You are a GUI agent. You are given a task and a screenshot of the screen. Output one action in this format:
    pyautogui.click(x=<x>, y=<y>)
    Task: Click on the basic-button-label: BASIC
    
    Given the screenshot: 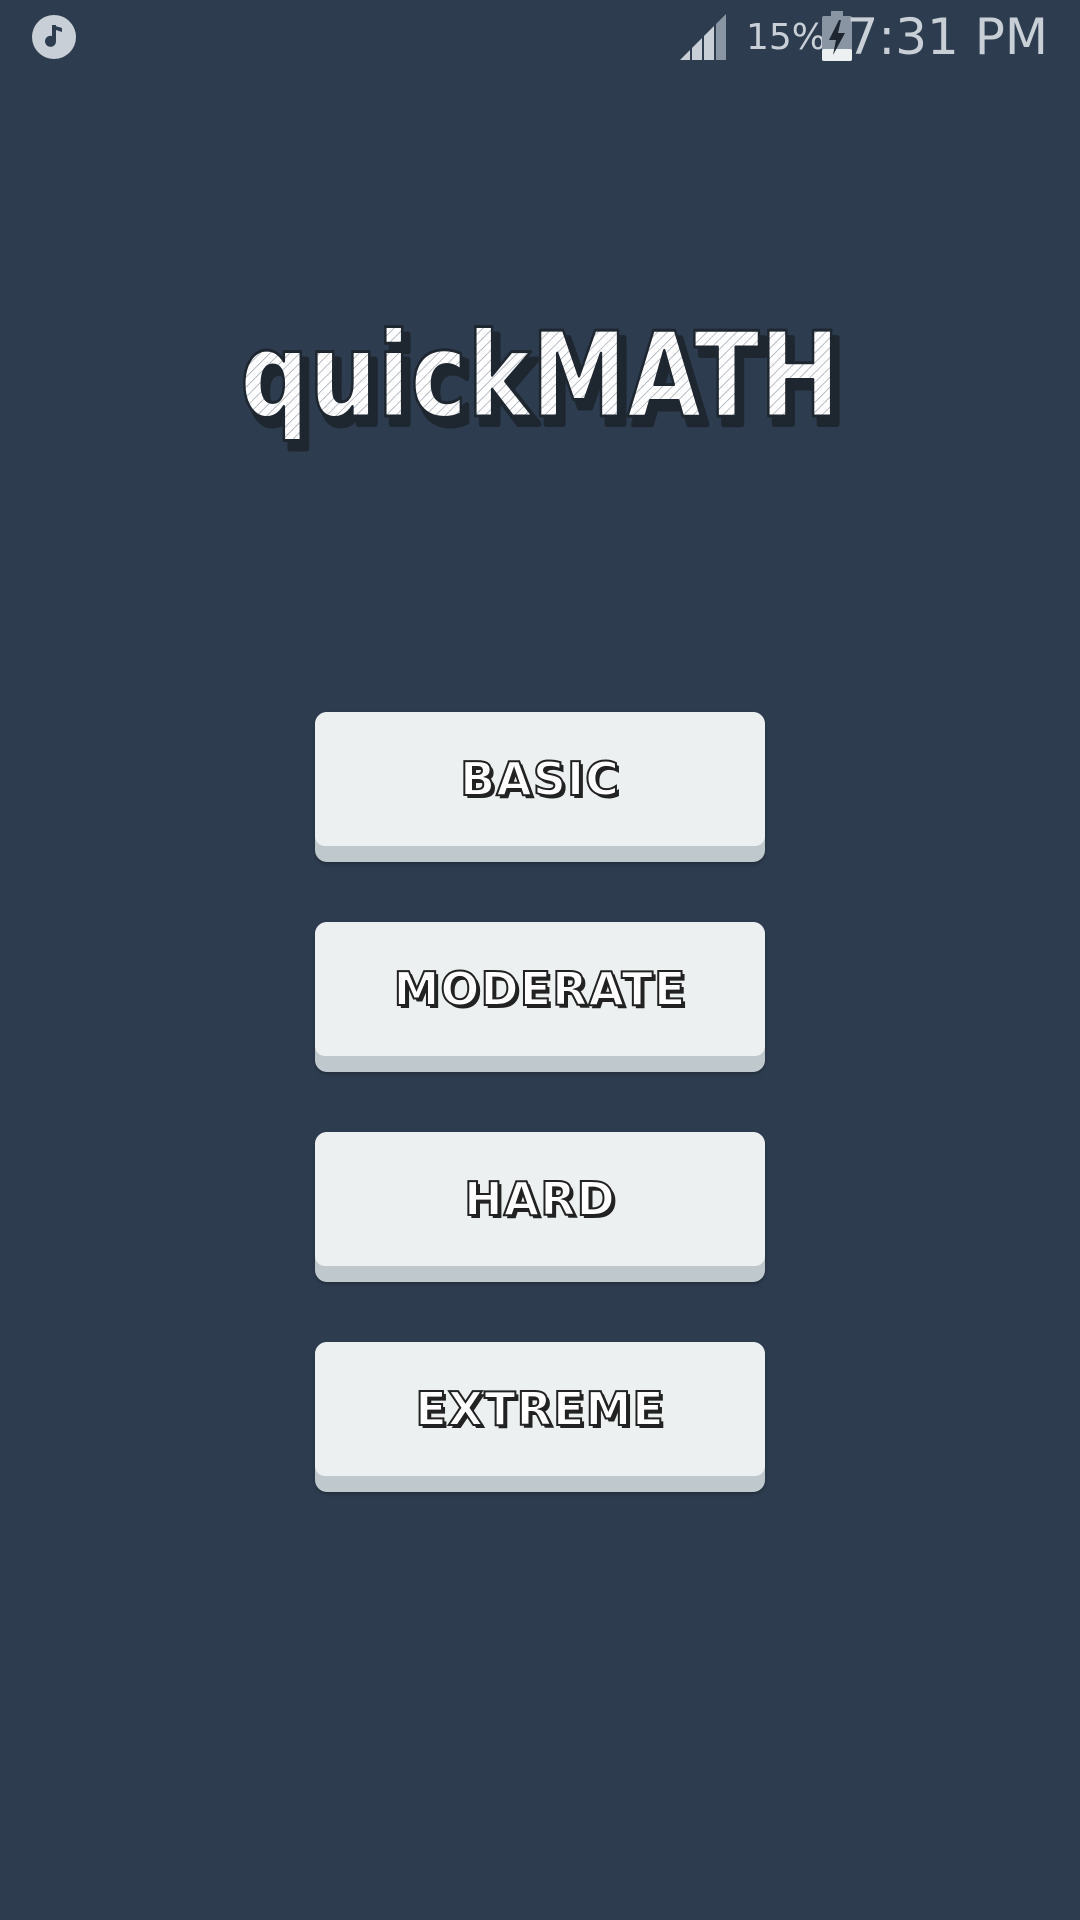 What is the action you would take?
    pyautogui.click(x=539, y=779)
    